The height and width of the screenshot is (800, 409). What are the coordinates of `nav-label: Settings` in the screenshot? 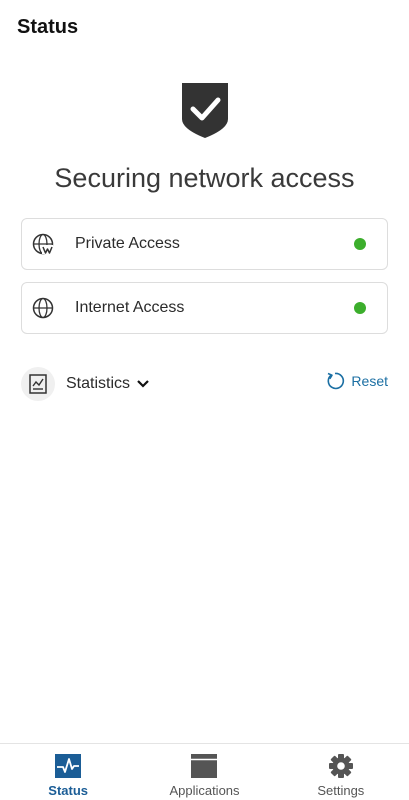 It's located at (341, 790).